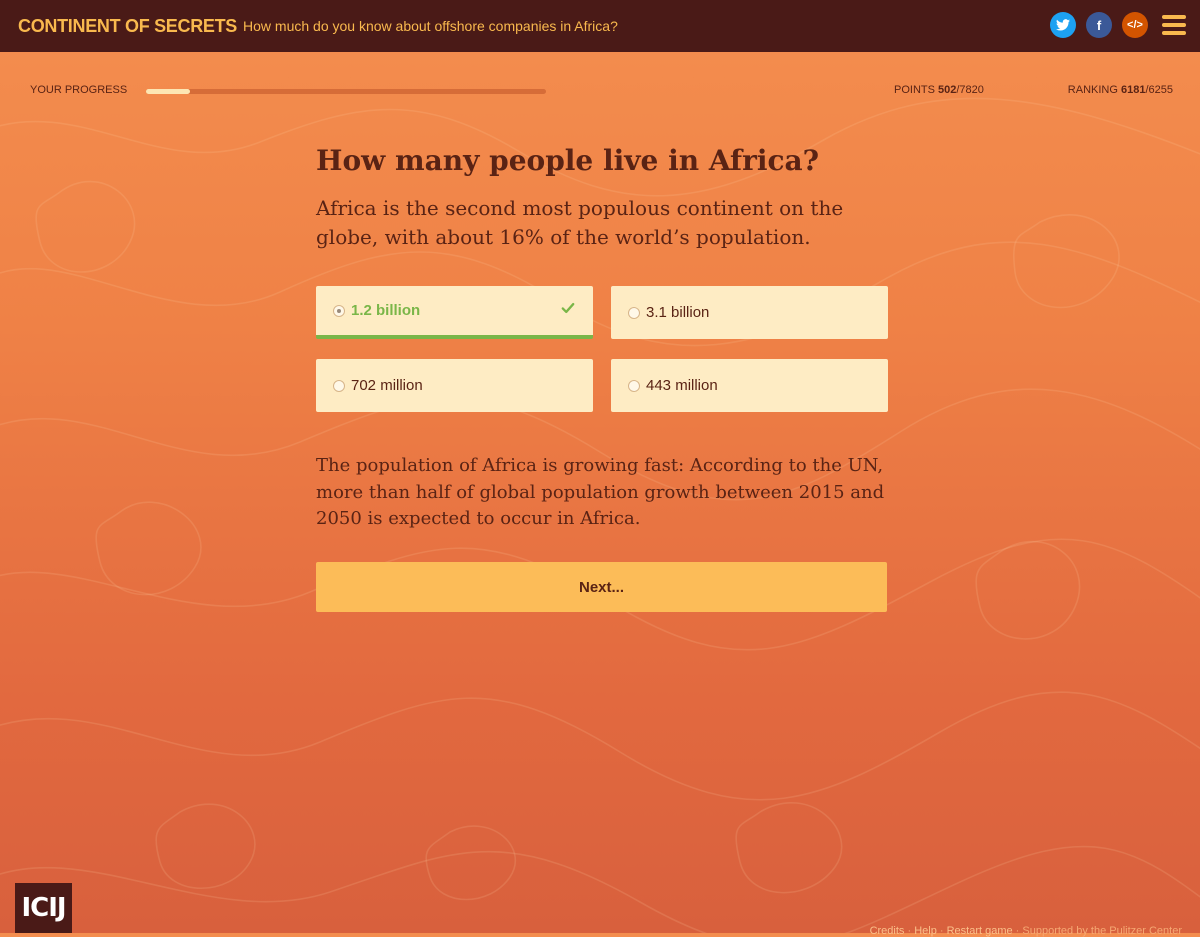 Image resolution: width=1200 pixels, height=937 pixels. I want to click on ranking-value: 6181, so click(1133, 90).